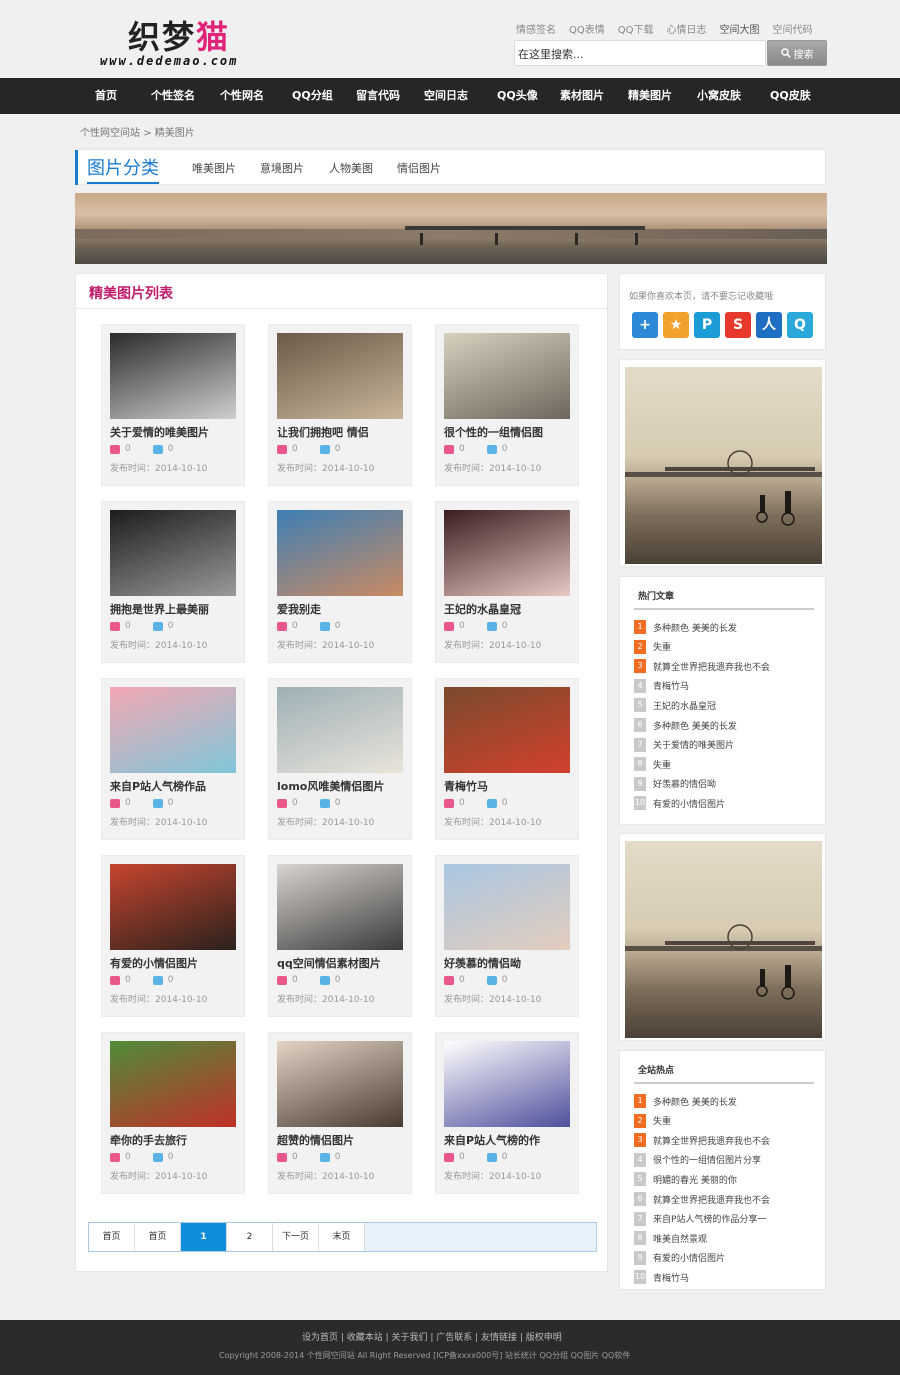  What do you see at coordinates (700, 1218) in the screenshot?
I see `list-item: 7 来自P站人气榜的作品分享一` at bounding box center [700, 1218].